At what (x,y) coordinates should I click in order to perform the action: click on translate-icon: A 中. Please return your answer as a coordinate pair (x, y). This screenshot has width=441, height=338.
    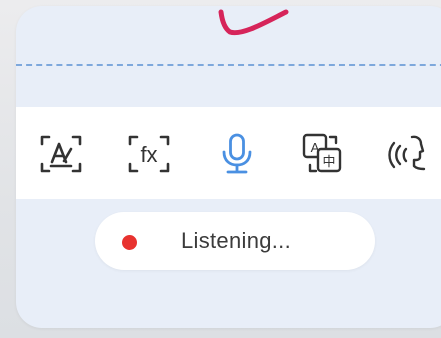
    Looking at the image, I should click on (322, 153).